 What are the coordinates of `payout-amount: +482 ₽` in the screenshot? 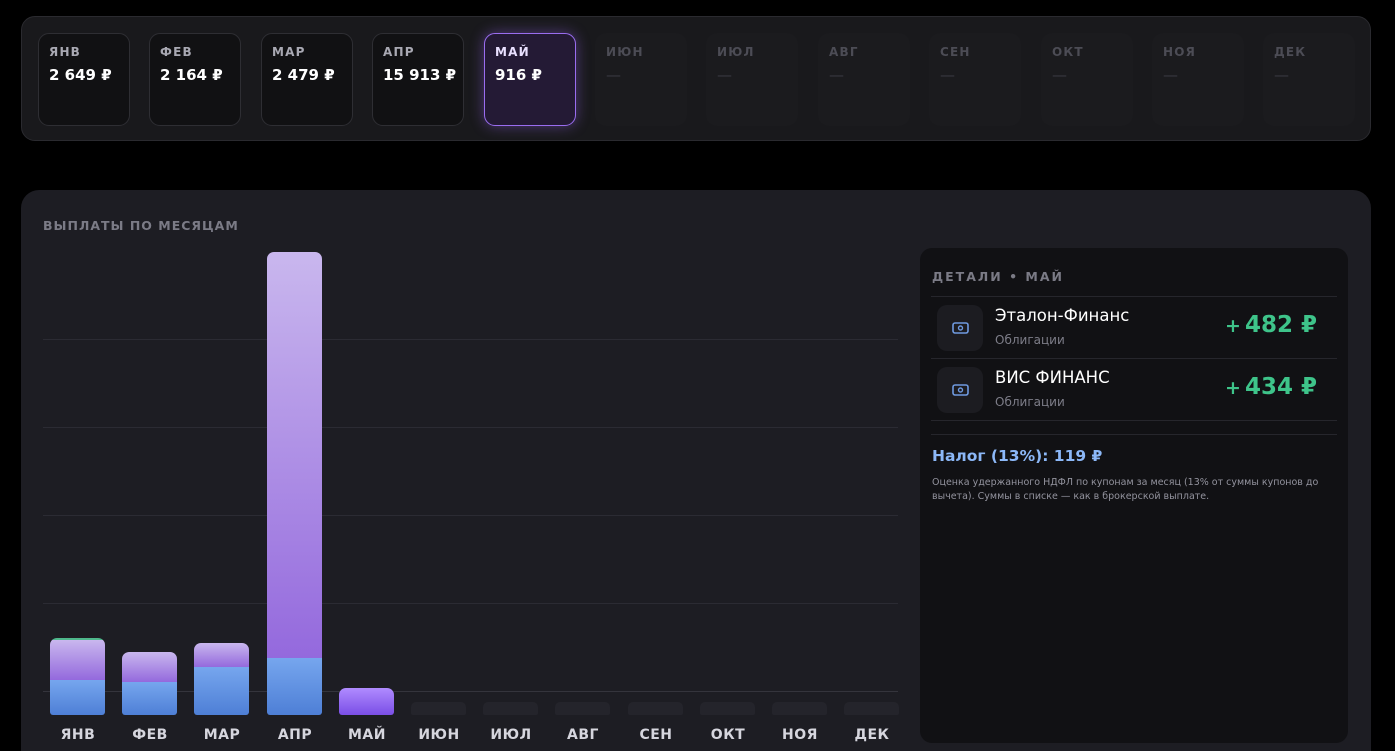 It's located at (1271, 325).